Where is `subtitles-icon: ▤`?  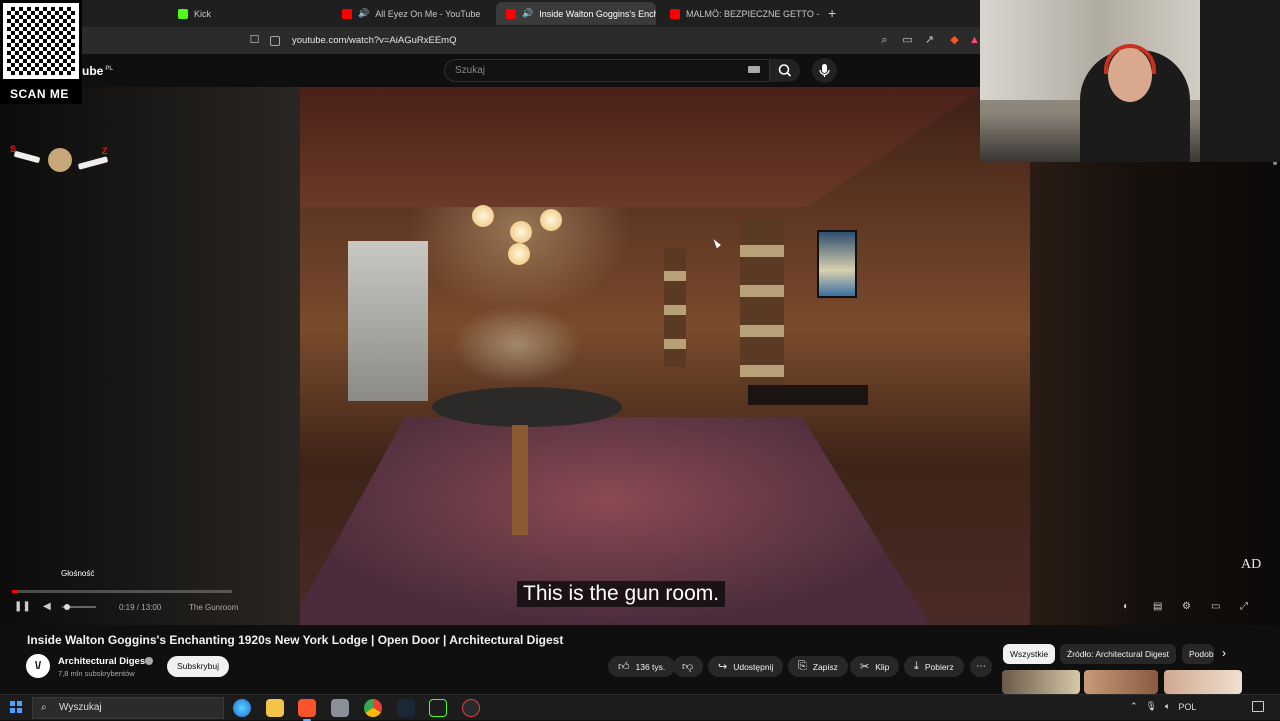 subtitles-icon: ▤ is located at coordinates (1157, 606).